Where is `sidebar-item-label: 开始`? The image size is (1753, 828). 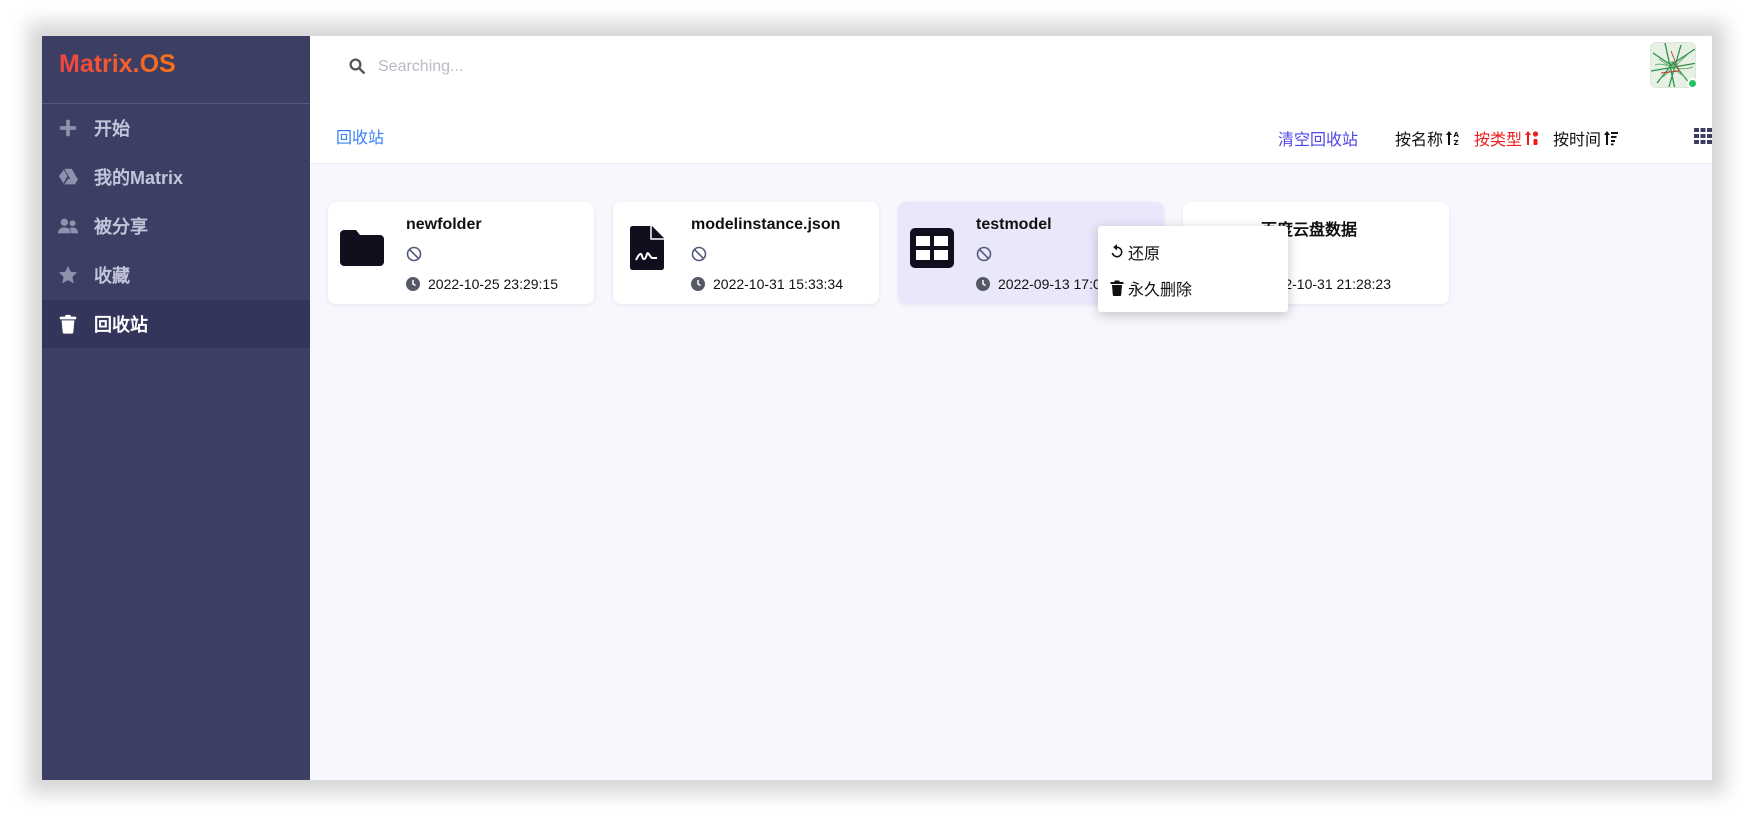 sidebar-item-label: 开始 is located at coordinates (112, 129).